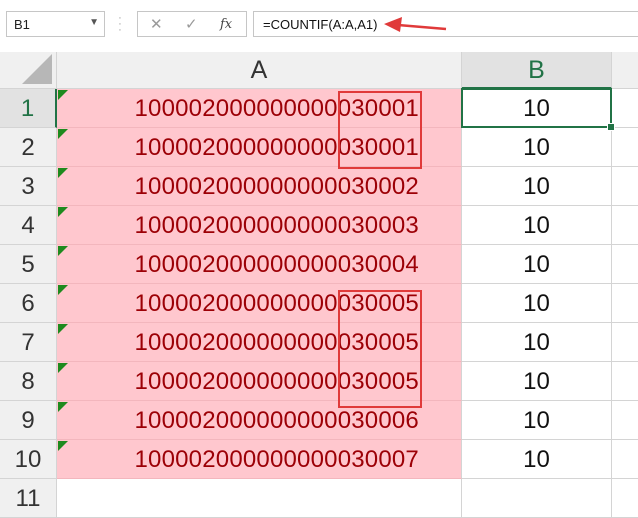 This screenshot has width=638, height=518. What do you see at coordinates (226, 24) in the screenshot?
I see `insert-function-icon: fx` at bounding box center [226, 24].